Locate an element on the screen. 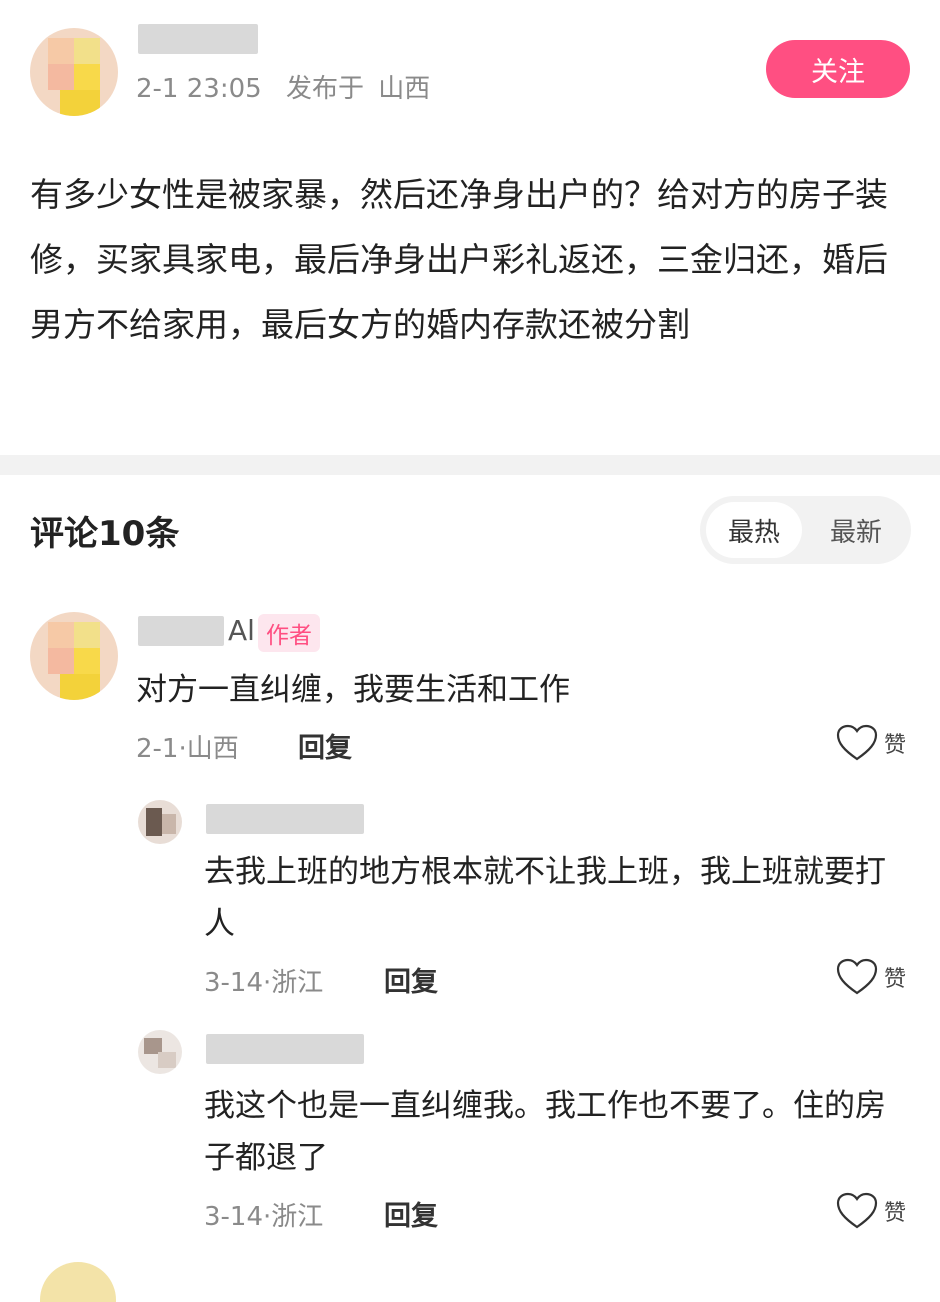 The height and width of the screenshot is (1302, 940). comment-author-name-suffix: Al is located at coordinates (241, 630).